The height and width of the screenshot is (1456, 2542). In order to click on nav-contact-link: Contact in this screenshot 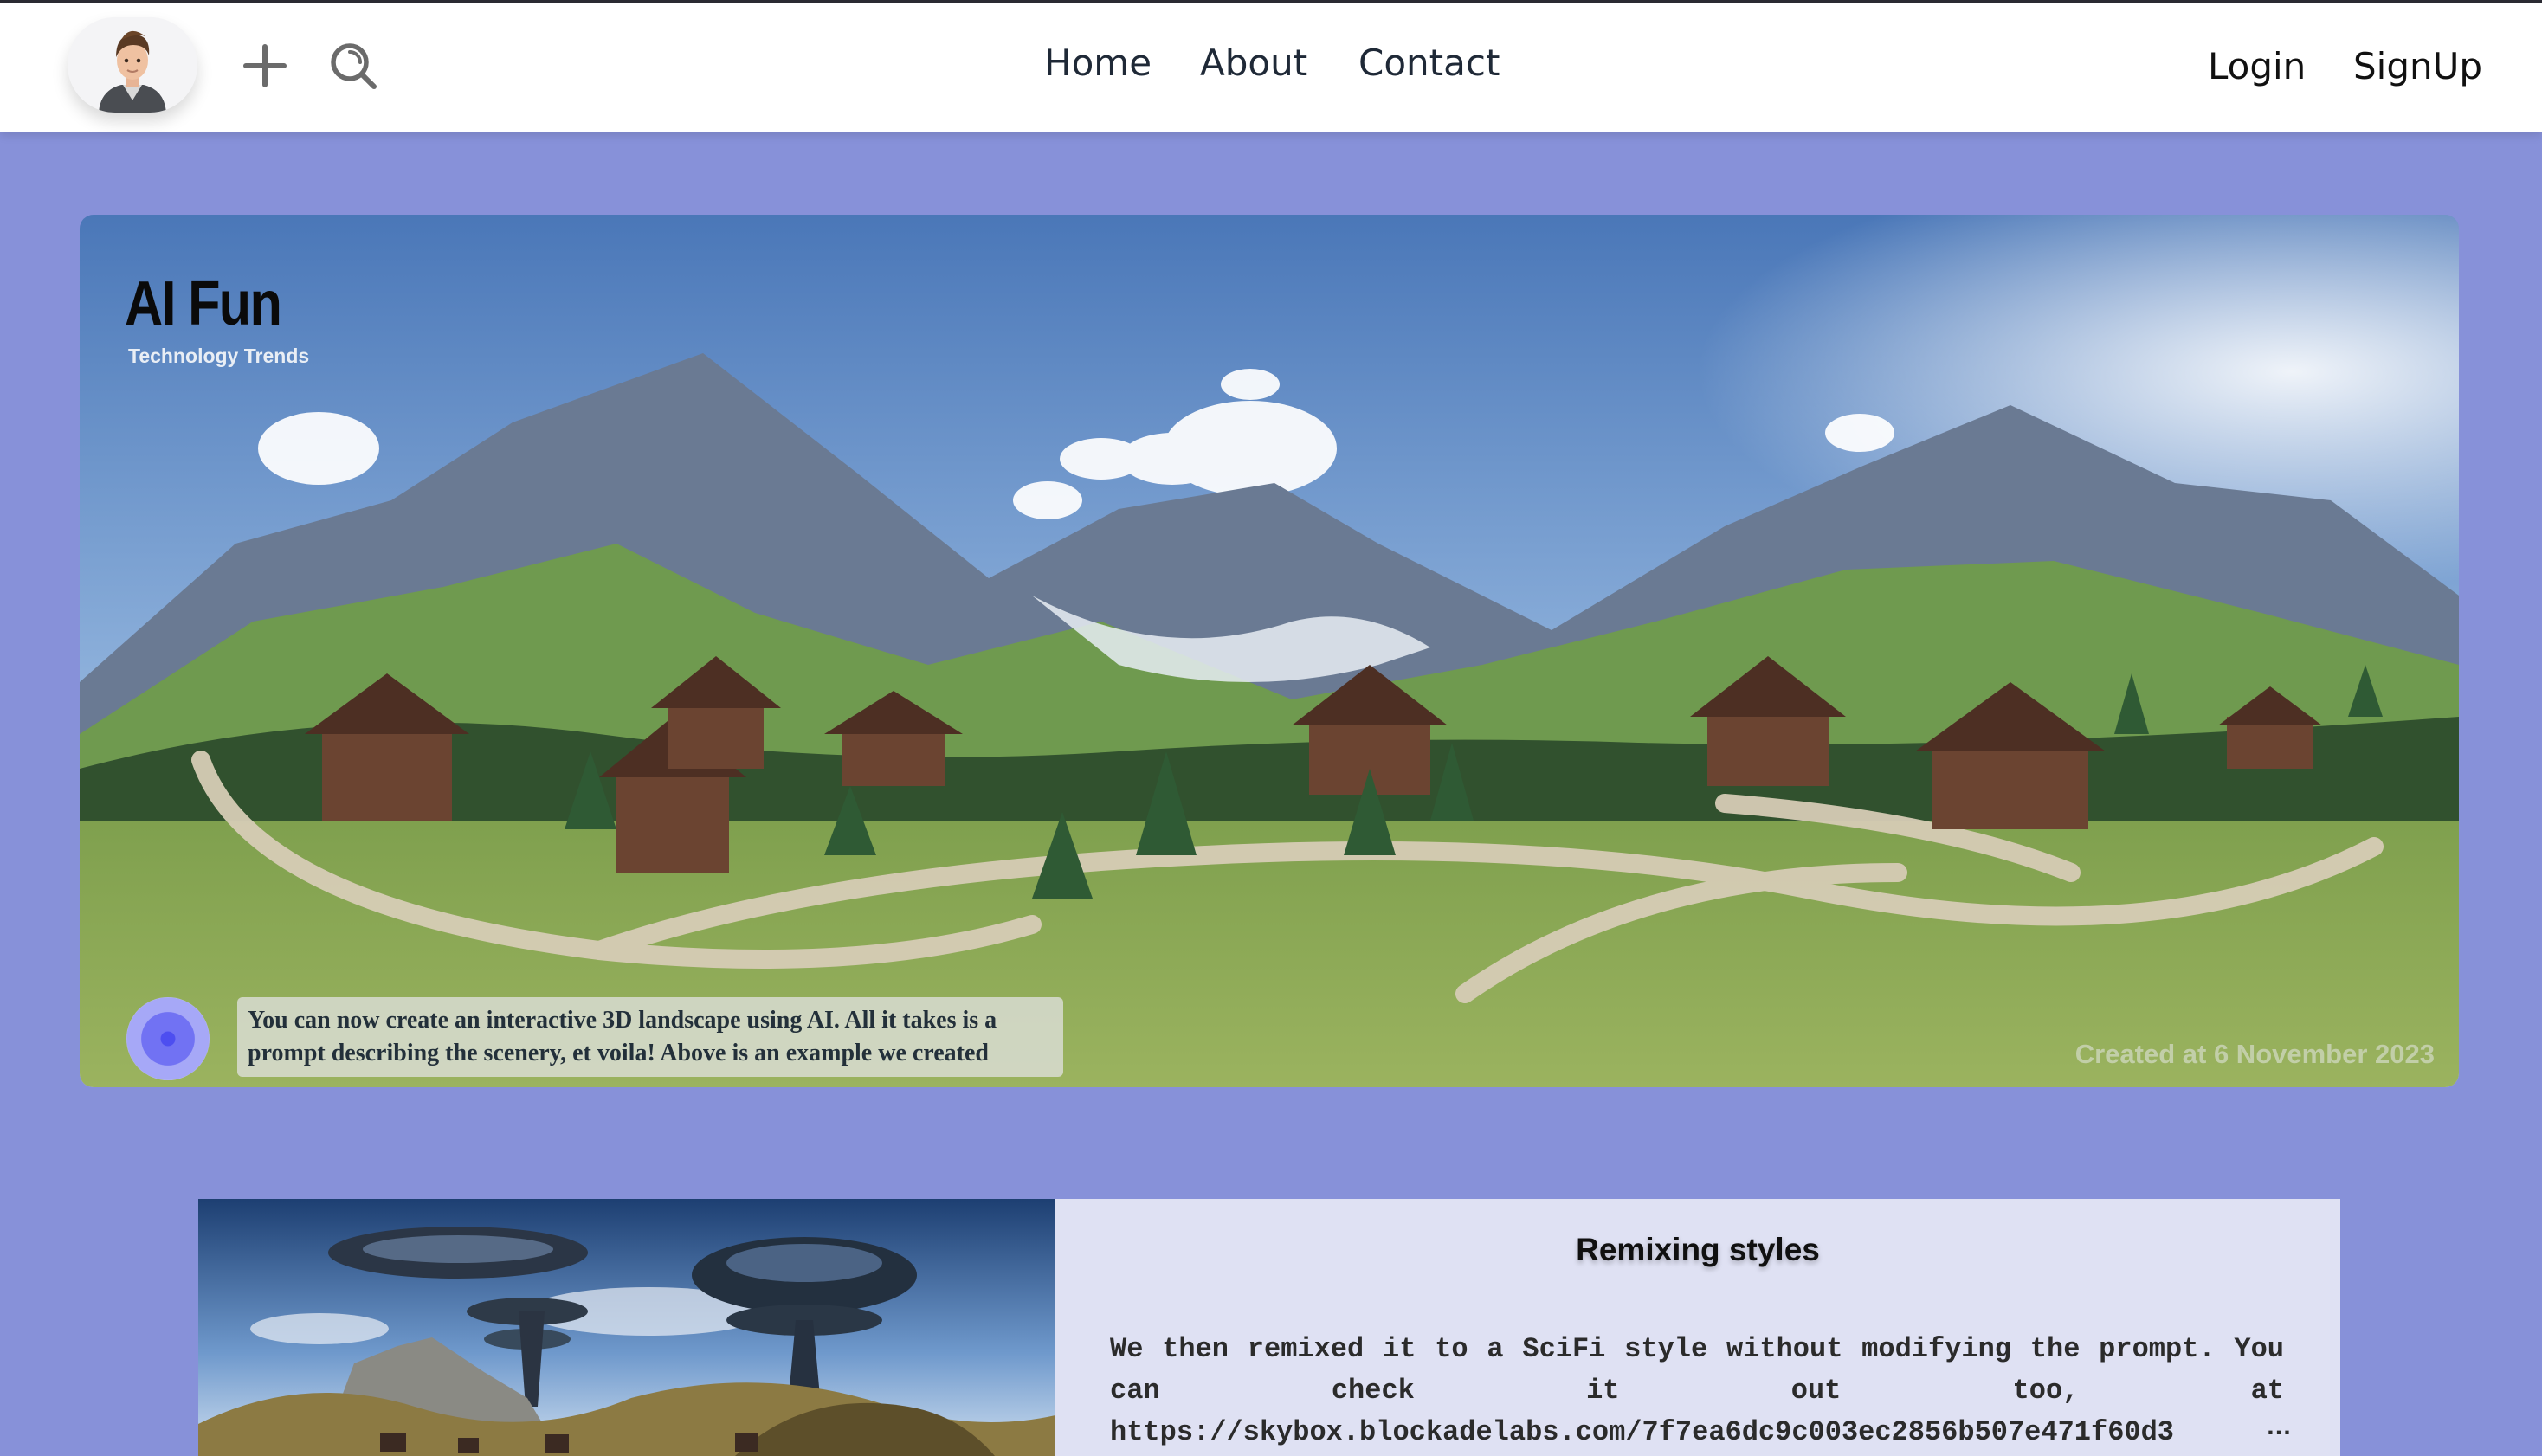, I will do `click(1429, 63)`.